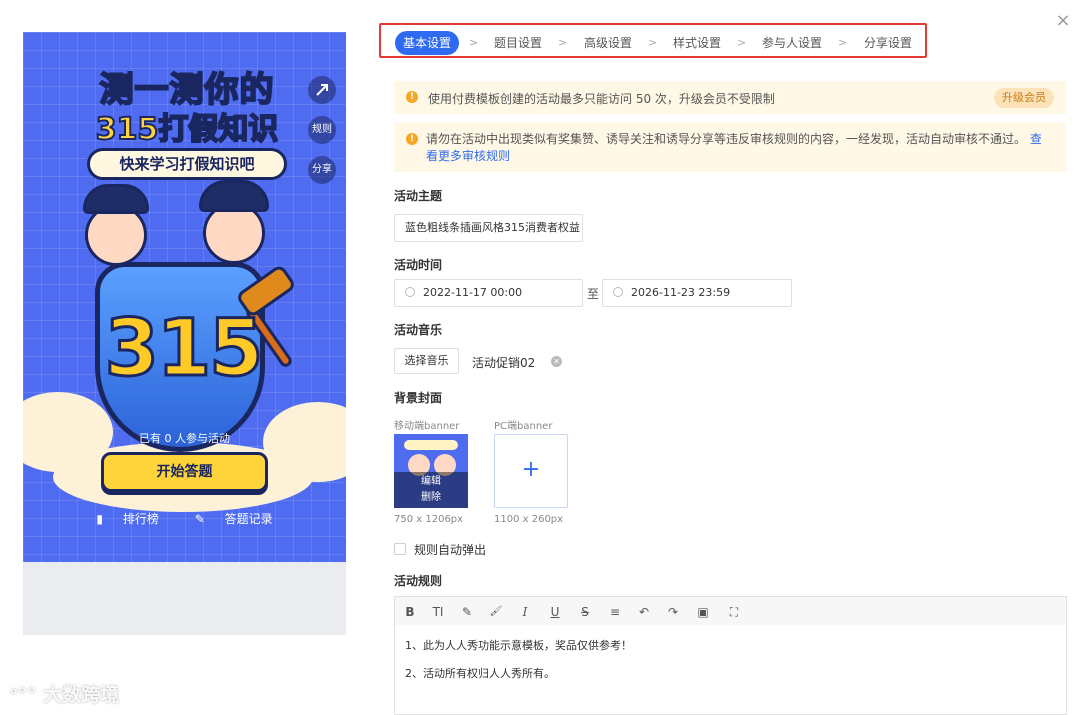  I want to click on watermark: ᐤ°° 大数跨境, so click(65, 695).